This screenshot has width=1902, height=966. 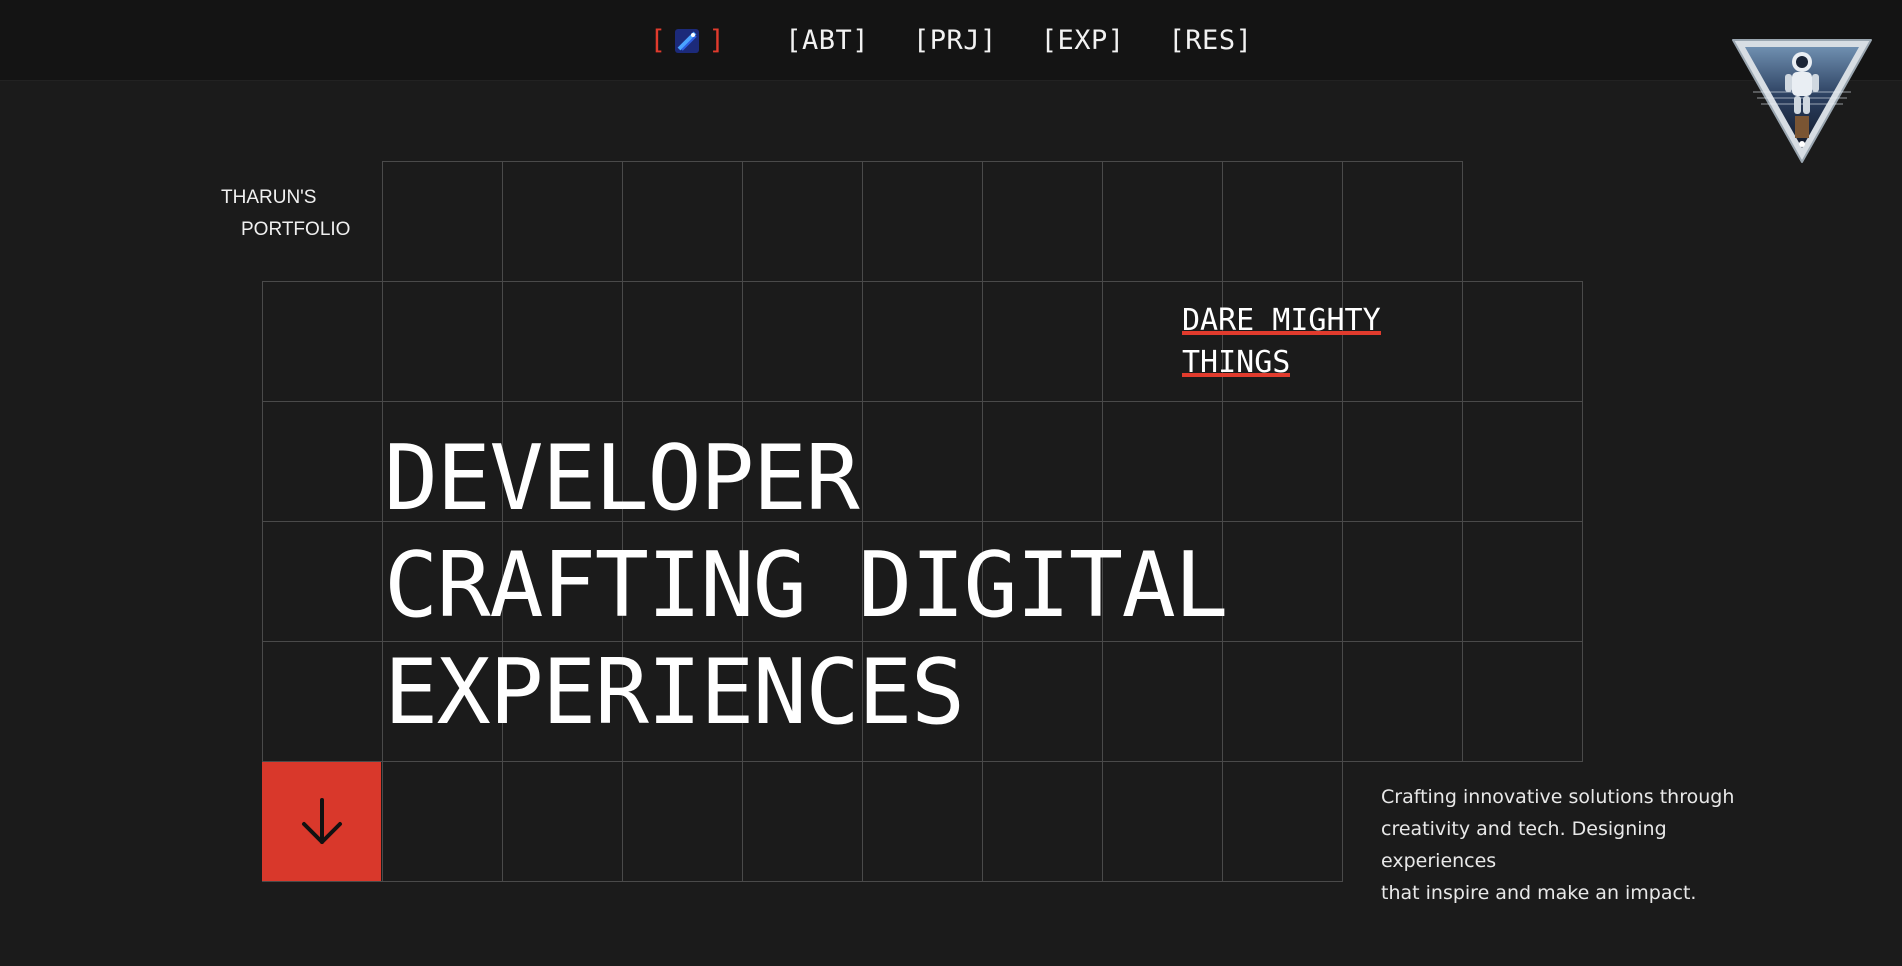 What do you see at coordinates (1558, 797) in the screenshot?
I see `tagline-line-1: Crafting innovative solutions through` at bounding box center [1558, 797].